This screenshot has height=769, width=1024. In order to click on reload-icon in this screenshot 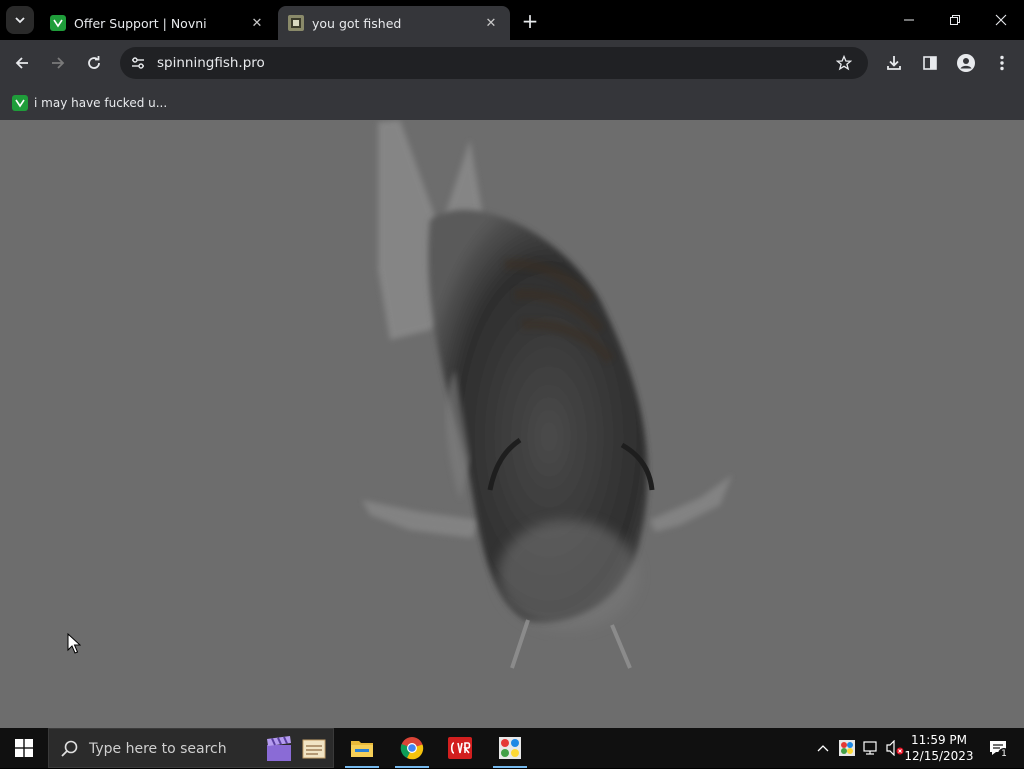, I will do `click(94, 62)`.